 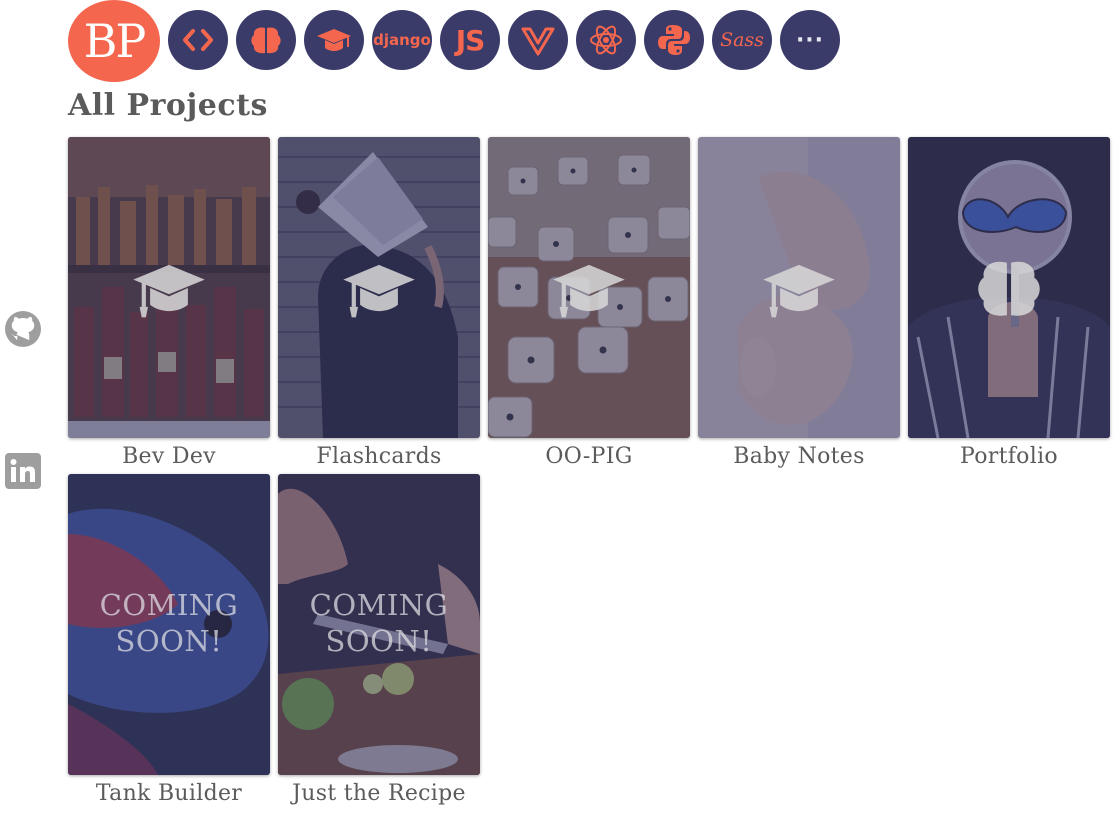 I want to click on vue-icon, so click(x=538, y=40).